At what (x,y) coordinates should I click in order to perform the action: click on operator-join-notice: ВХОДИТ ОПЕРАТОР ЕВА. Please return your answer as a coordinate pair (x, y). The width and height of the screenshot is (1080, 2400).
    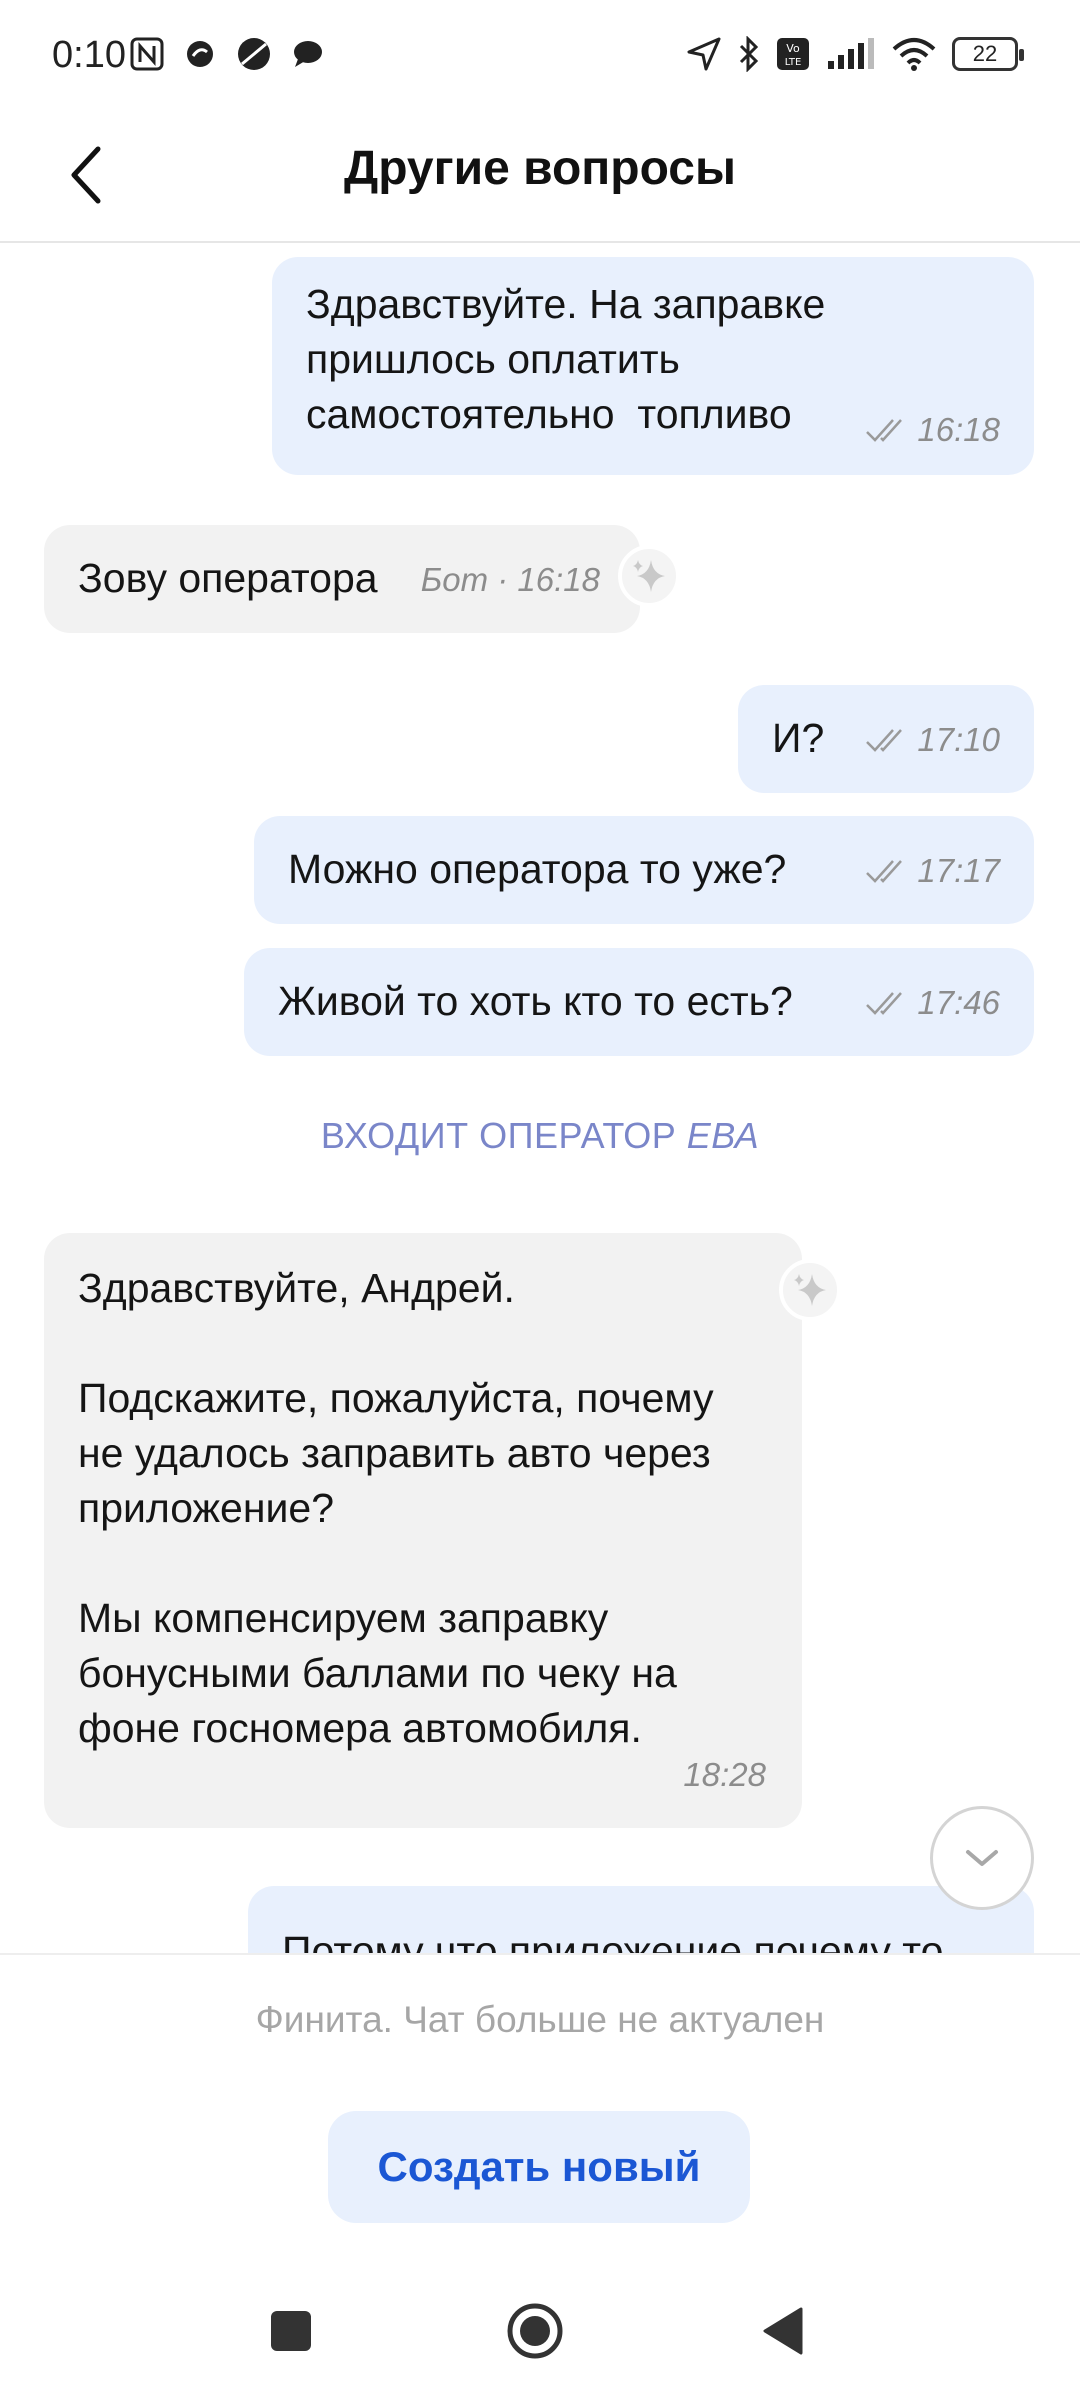
    Looking at the image, I should click on (540, 1136).